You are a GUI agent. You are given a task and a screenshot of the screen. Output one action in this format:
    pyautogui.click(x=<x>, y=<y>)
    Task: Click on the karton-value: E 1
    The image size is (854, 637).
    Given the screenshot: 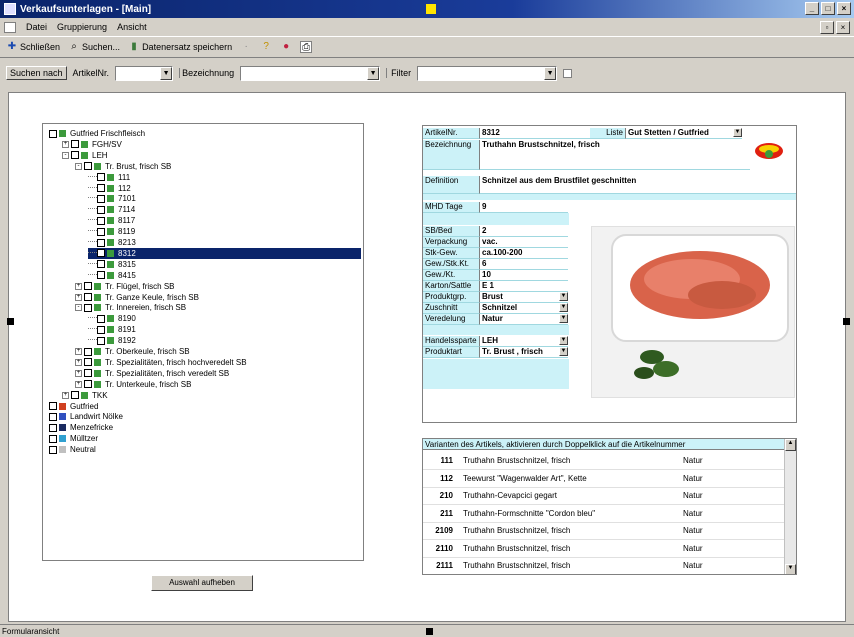 What is the action you would take?
    pyautogui.click(x=524, y=286)
    